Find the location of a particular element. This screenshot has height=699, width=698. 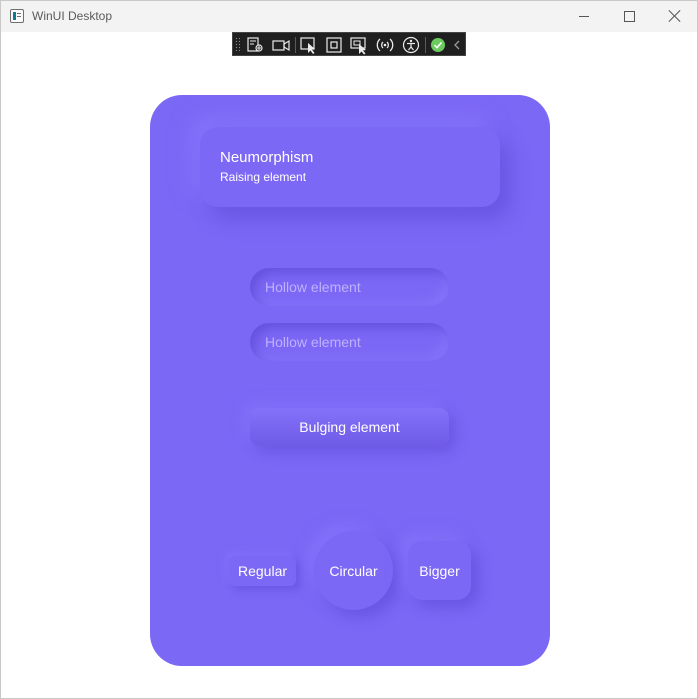

record-button is located at coordinates (281, 45).